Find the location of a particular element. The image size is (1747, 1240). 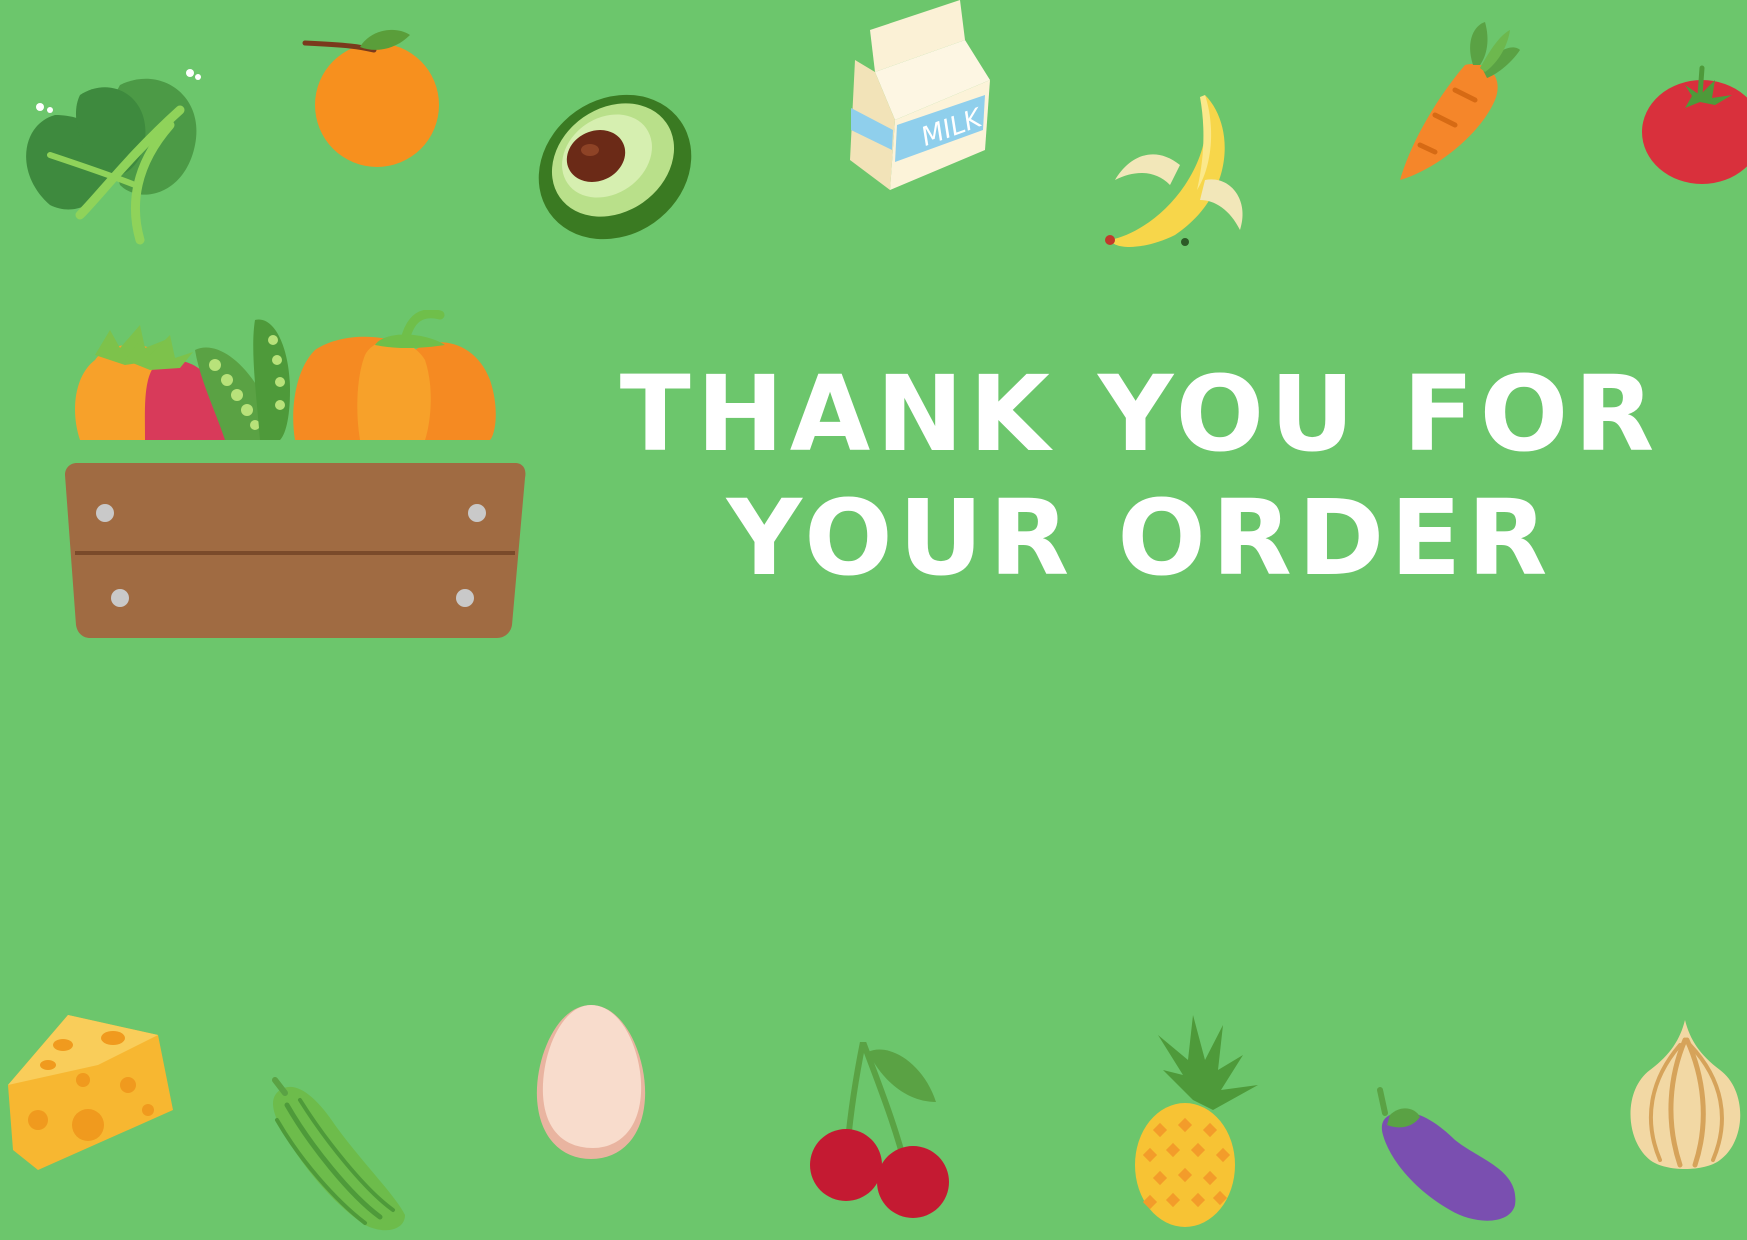

milk-carton-icon: MILK is located at coordinates (920, 95).